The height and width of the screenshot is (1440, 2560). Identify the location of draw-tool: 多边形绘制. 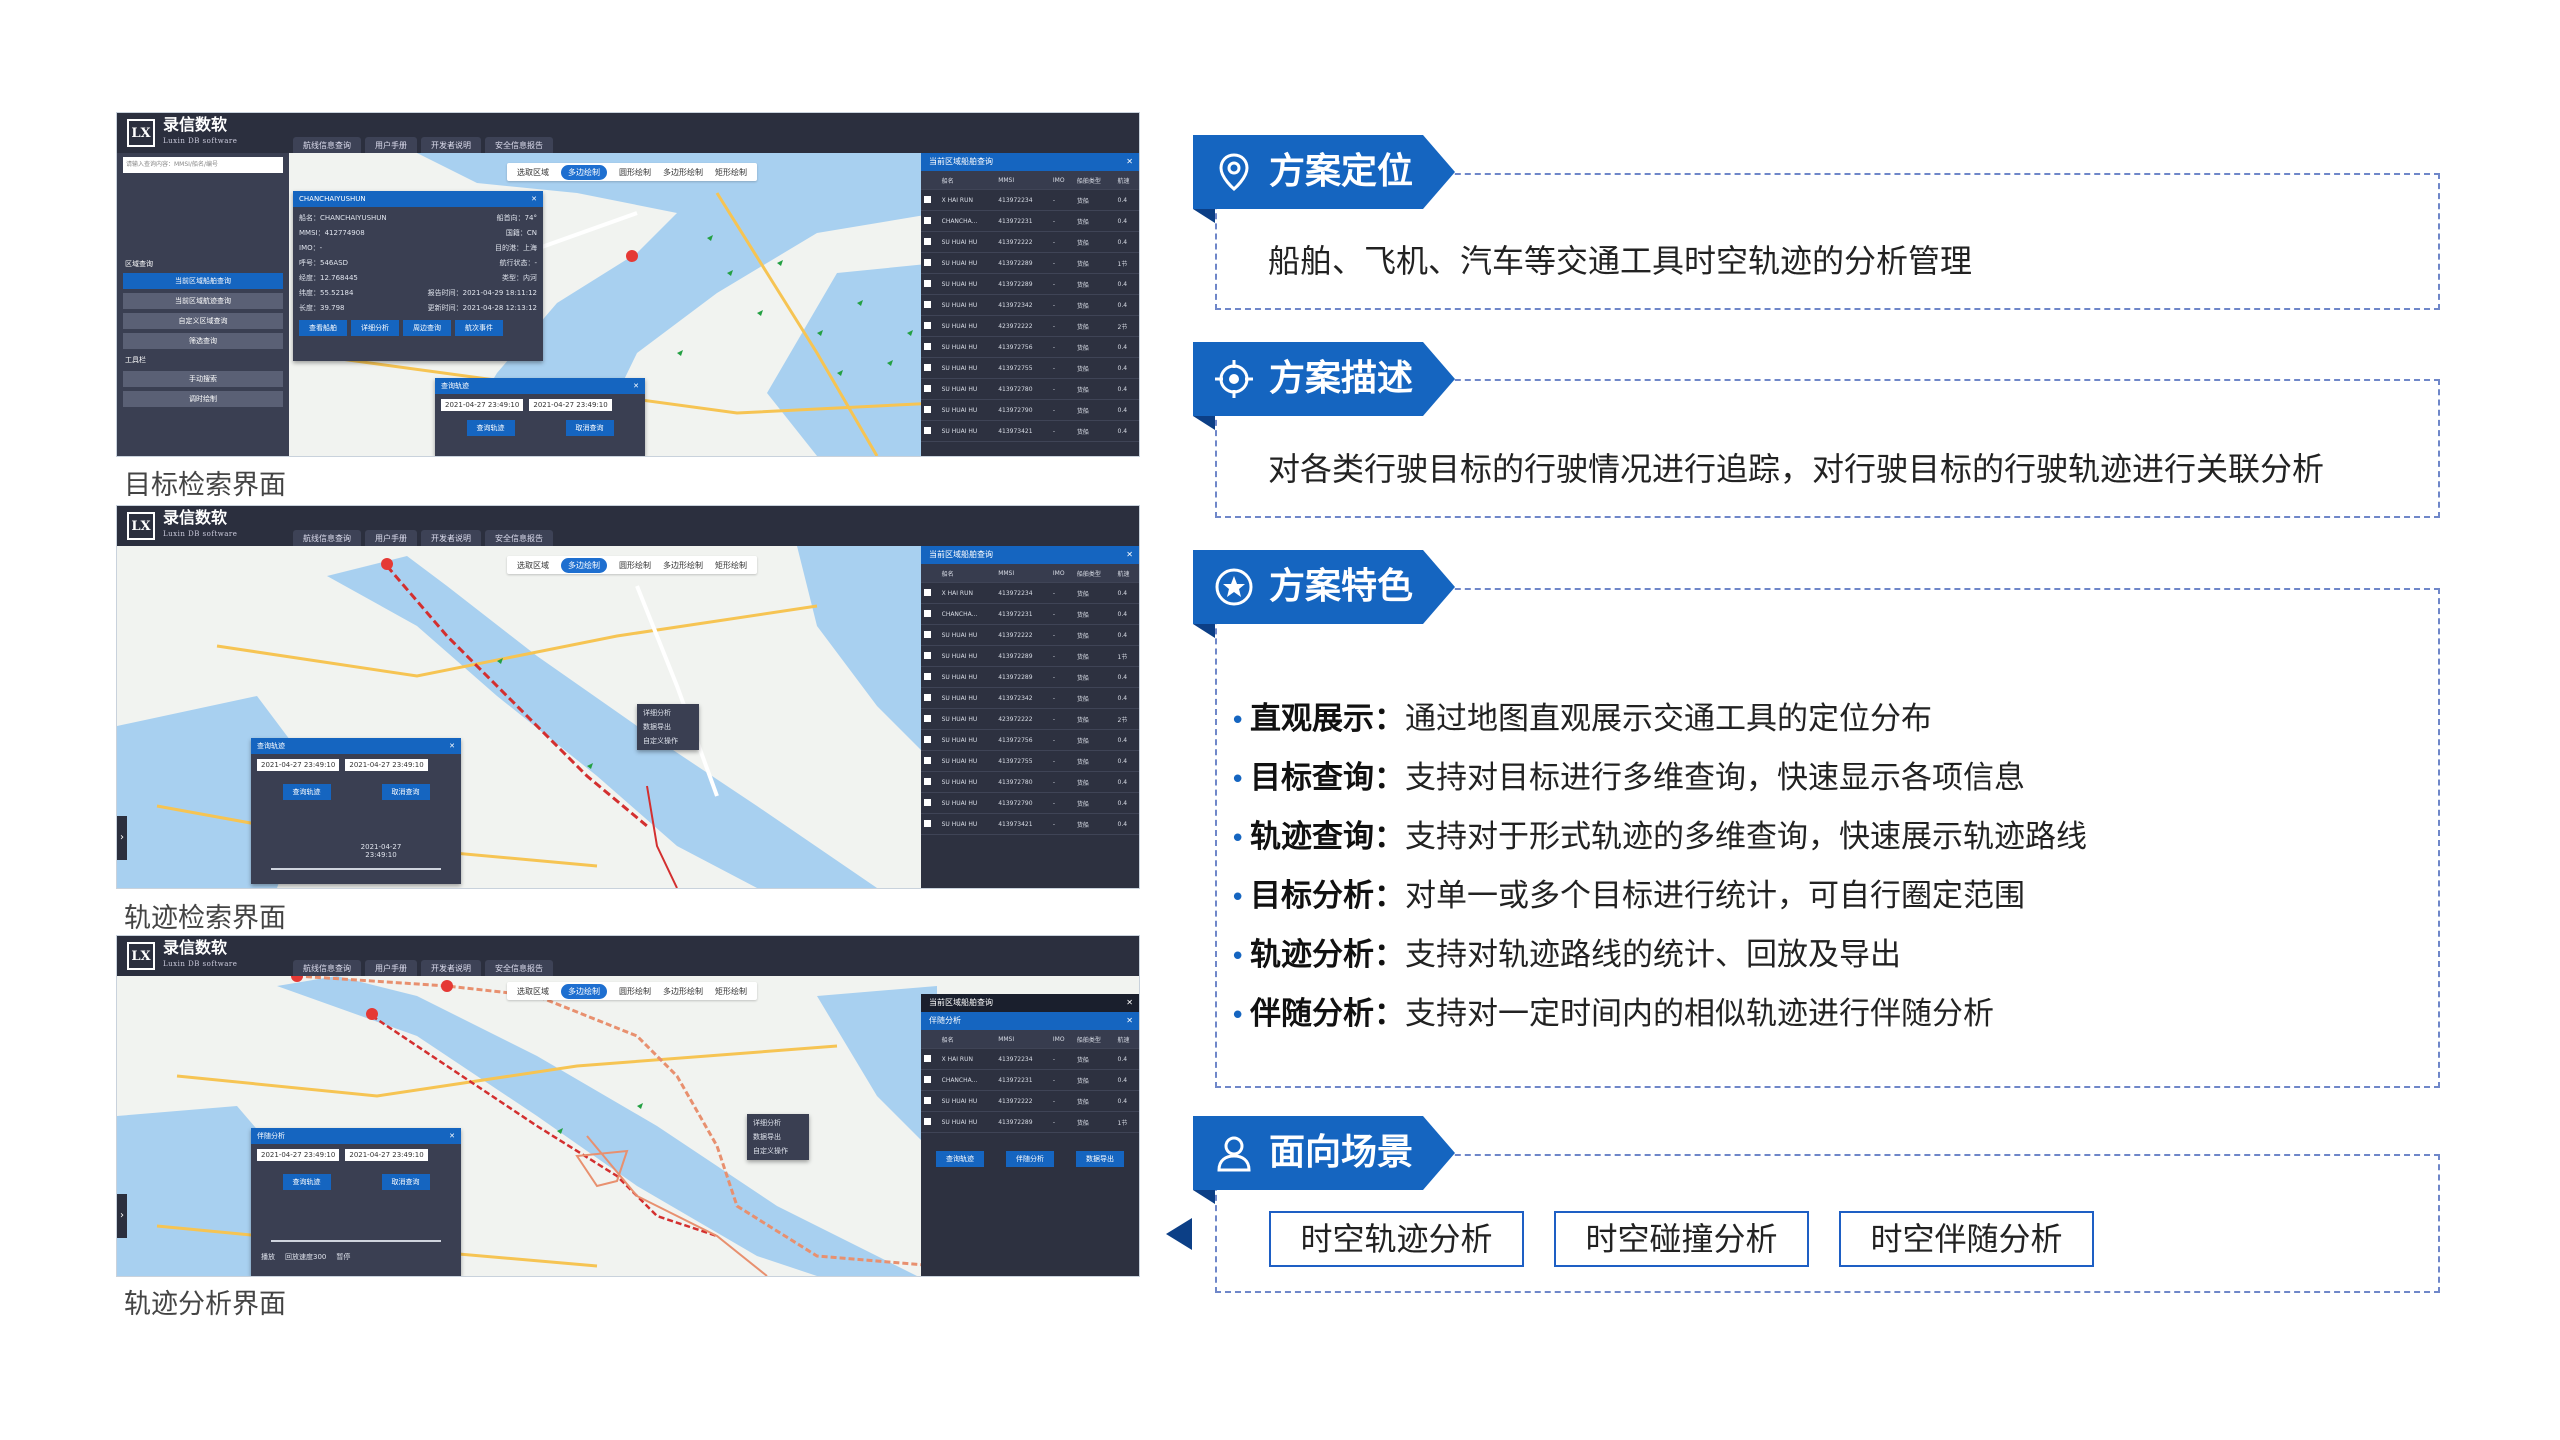
(683, 991).